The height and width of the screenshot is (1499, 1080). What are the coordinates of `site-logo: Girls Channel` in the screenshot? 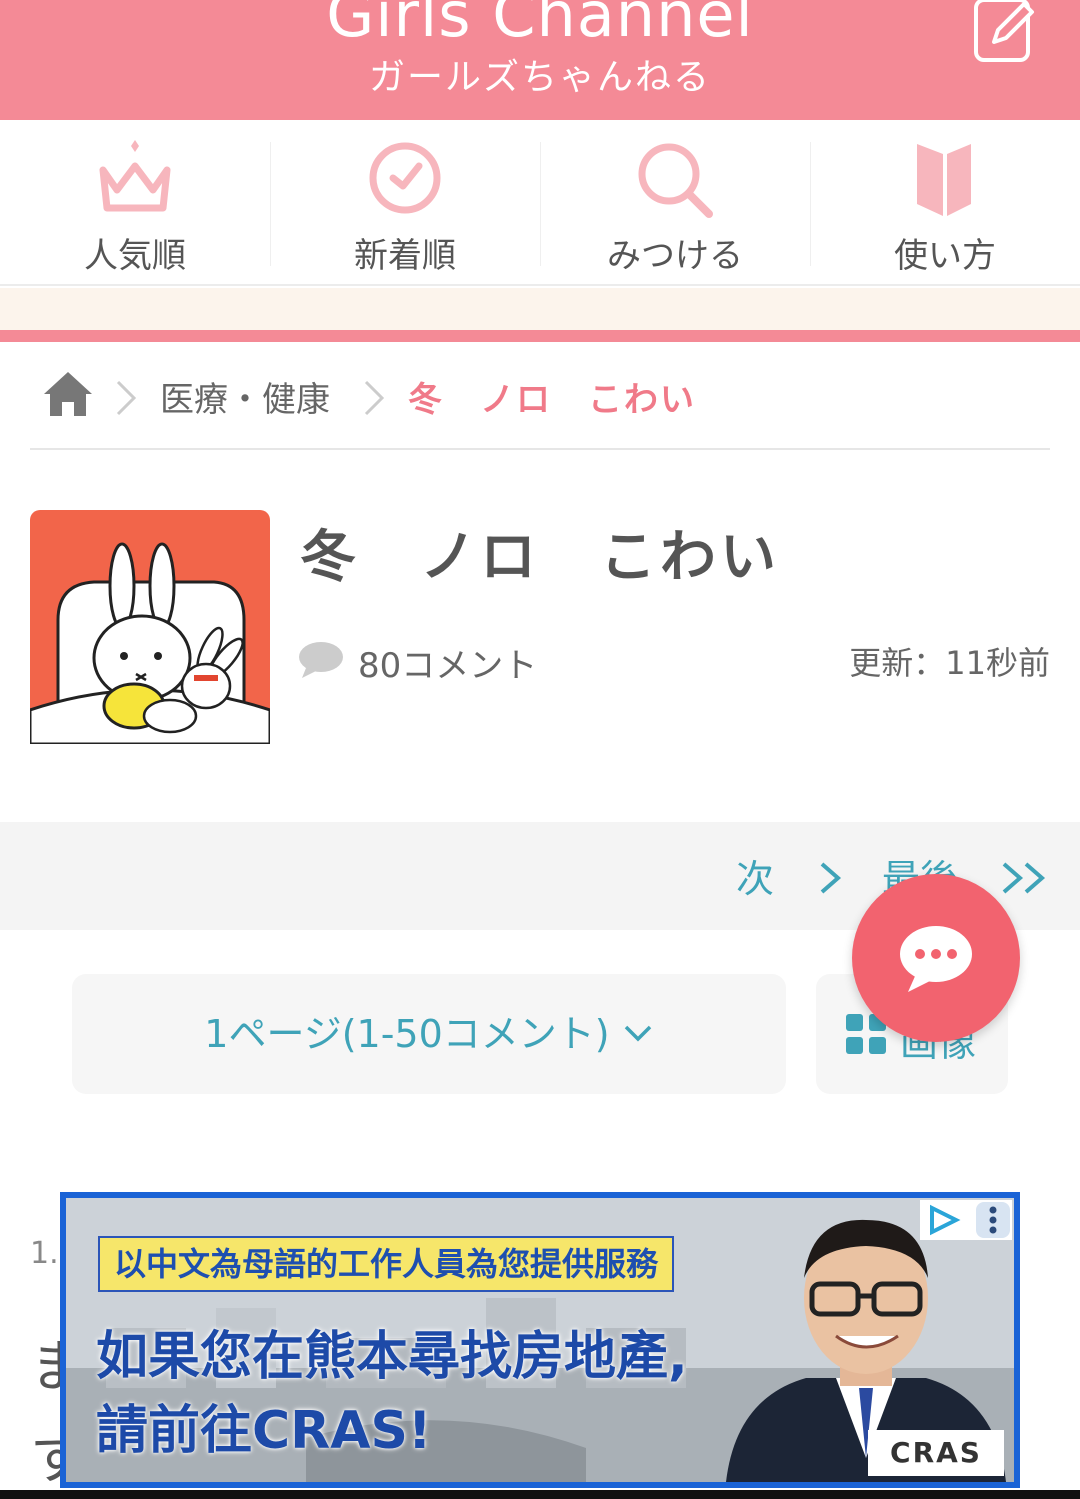 It's located at (540, 25).